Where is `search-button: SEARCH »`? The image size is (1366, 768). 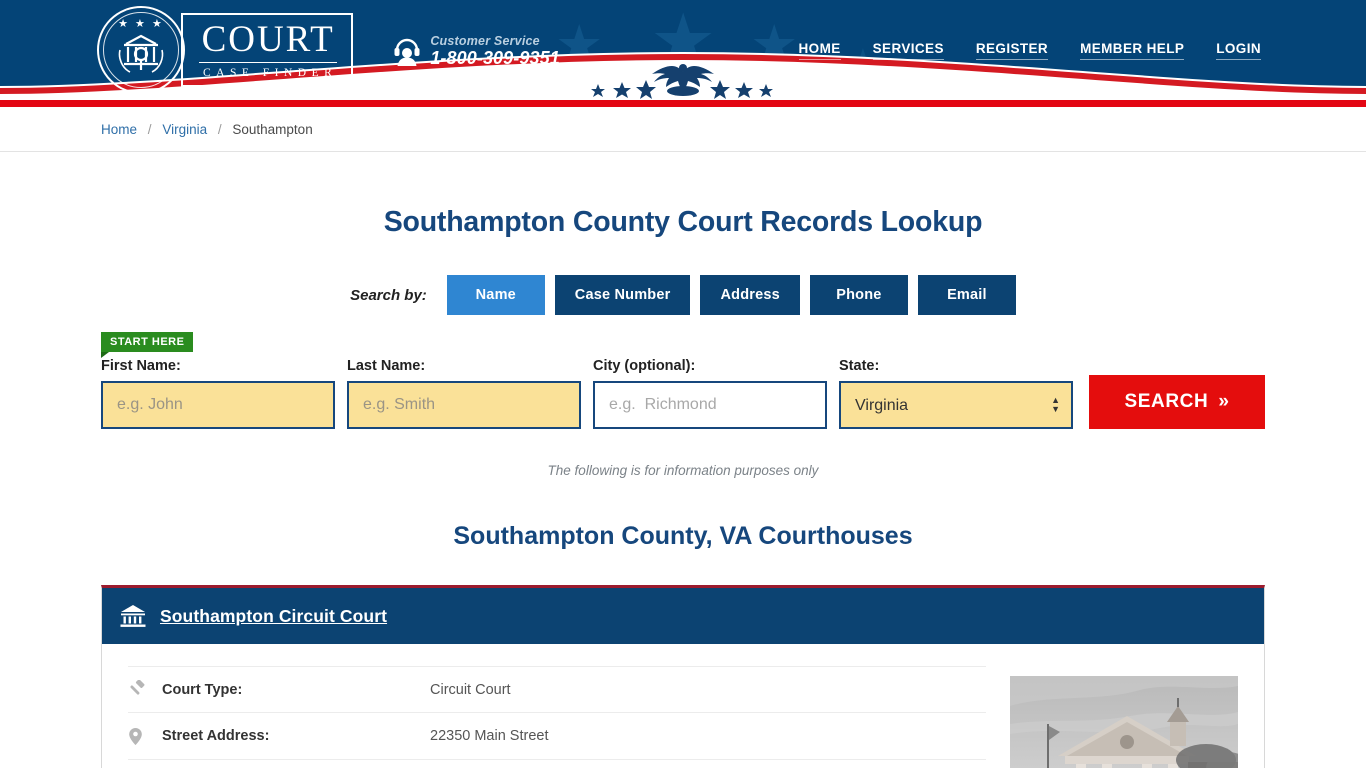
search-button: SEARCH » is located at coordinates (1177, 402).